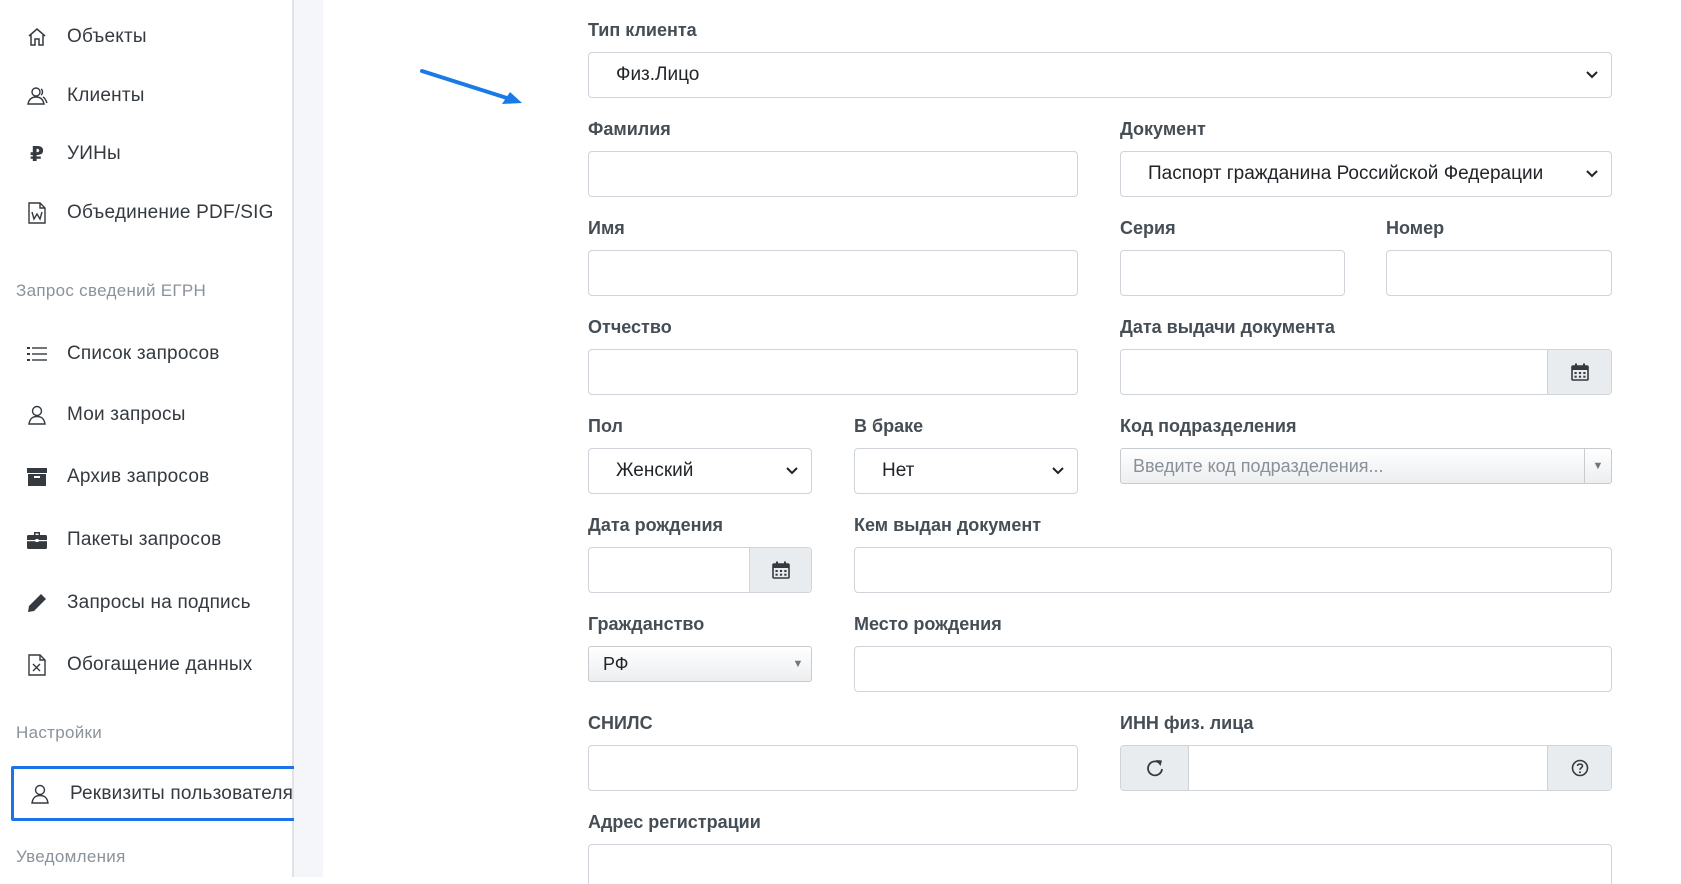 This screenshot has width=1681, height=884. Describe the element at coordinates (1499, 273) in the screenshot. I see `number-input` at that location.